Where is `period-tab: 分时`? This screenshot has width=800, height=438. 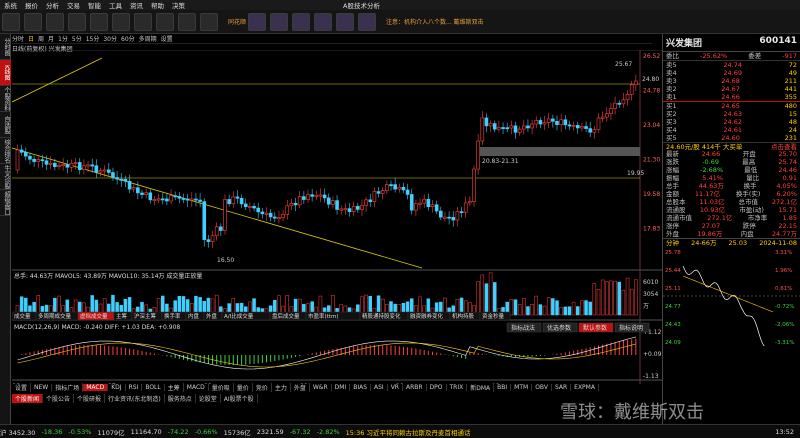 period-tab: 分时 is located at coordinates (18, 38).